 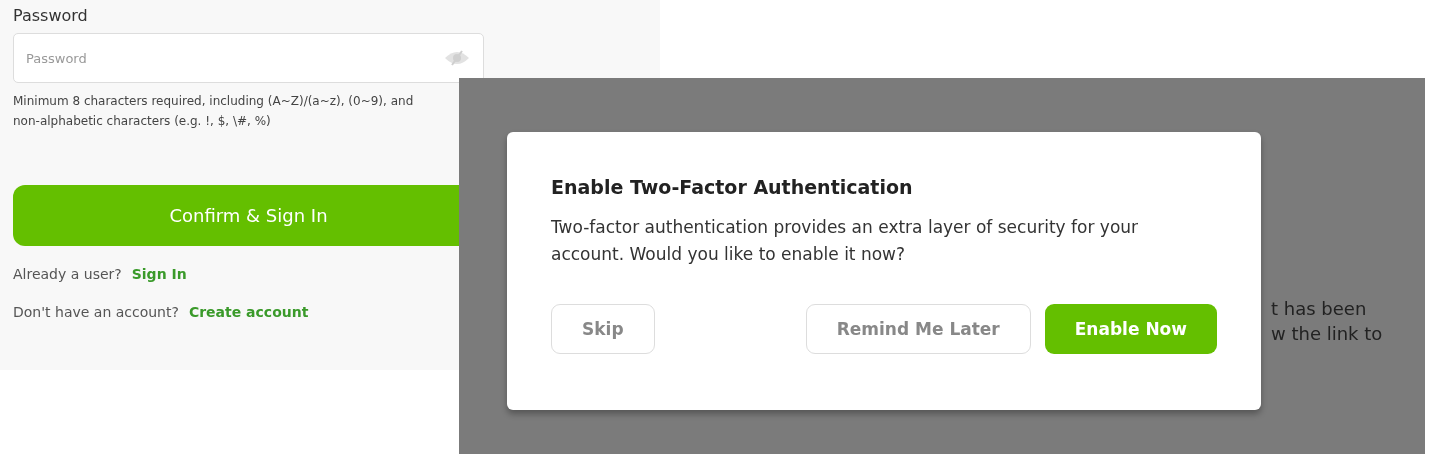 What do you see at coordinates (1327, 321) in the screenshot?
I see `background-text: t has been w the link to` at bounding box center [1327, 321].